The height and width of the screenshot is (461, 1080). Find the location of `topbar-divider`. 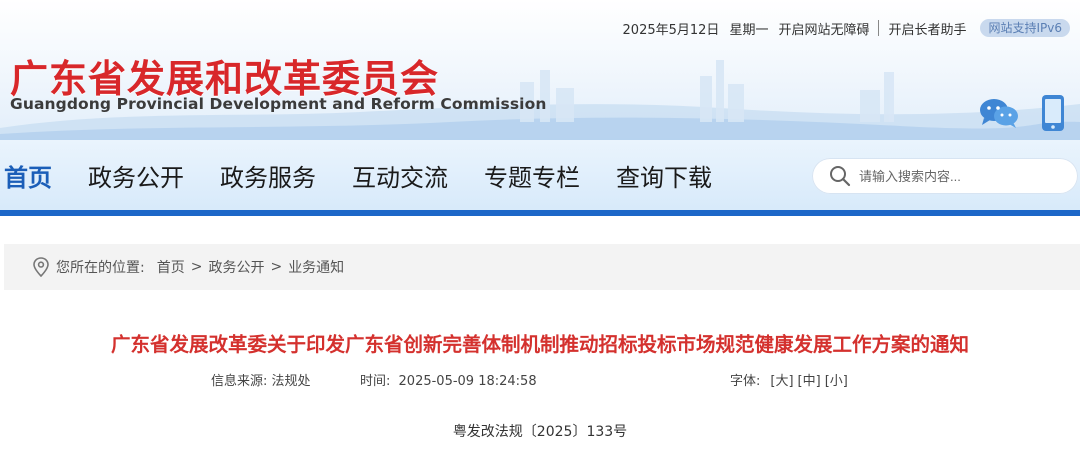

topbar-divider is located at coordinates (879, 28).